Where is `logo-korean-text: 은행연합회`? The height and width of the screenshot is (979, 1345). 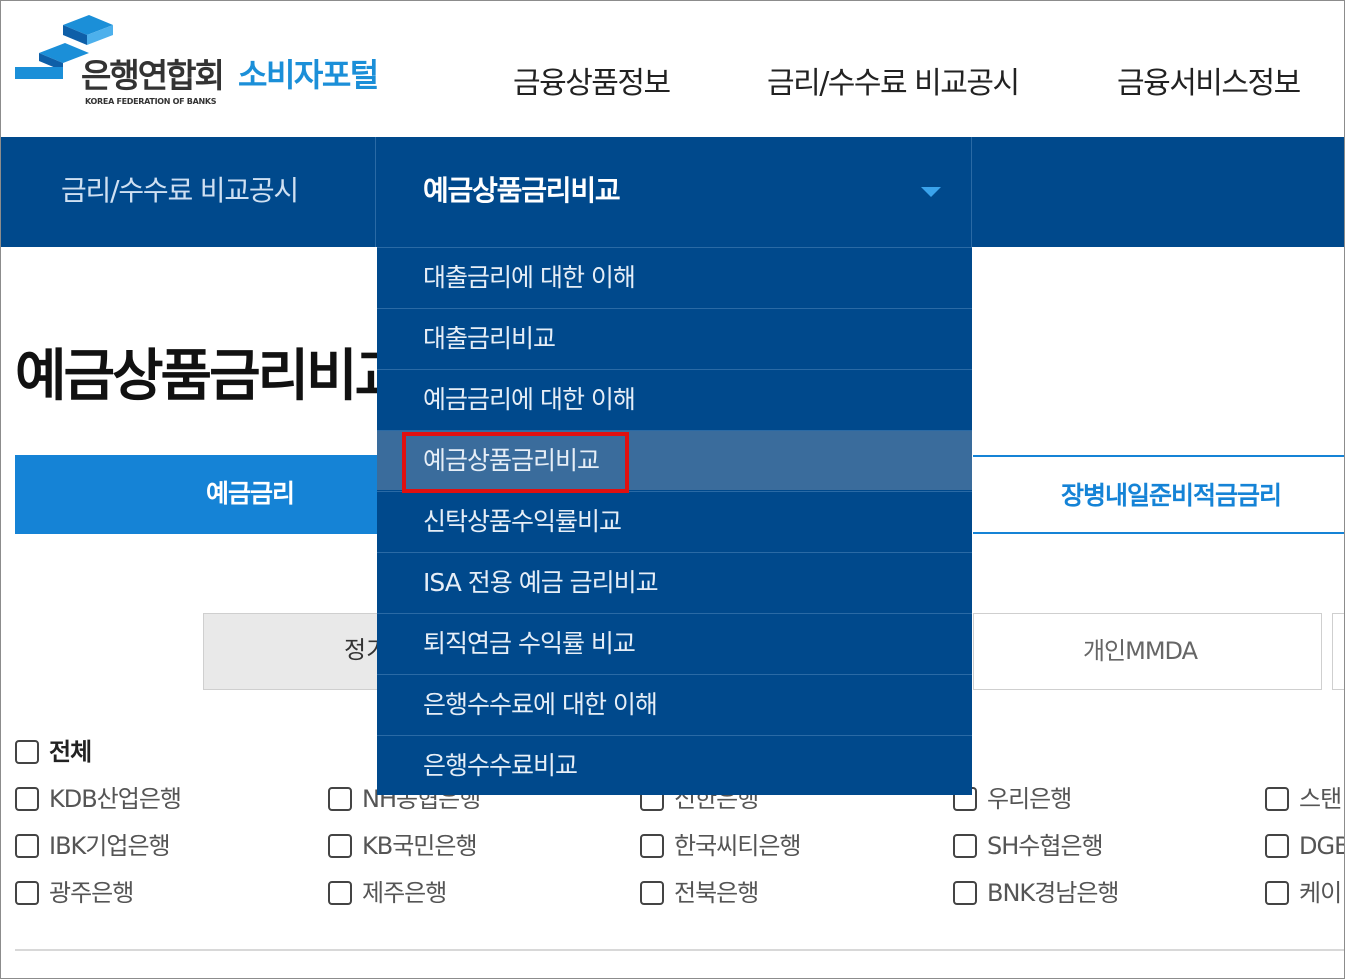 logo-korean-text: 은행연합회 is located at coordinates (153, 75).